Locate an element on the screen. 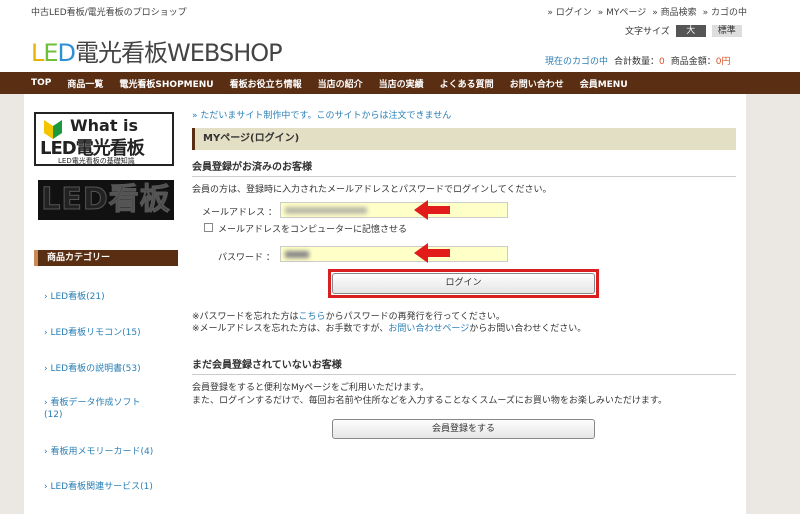  toplink-login: » ログイン is located at coordinates (569, 11).